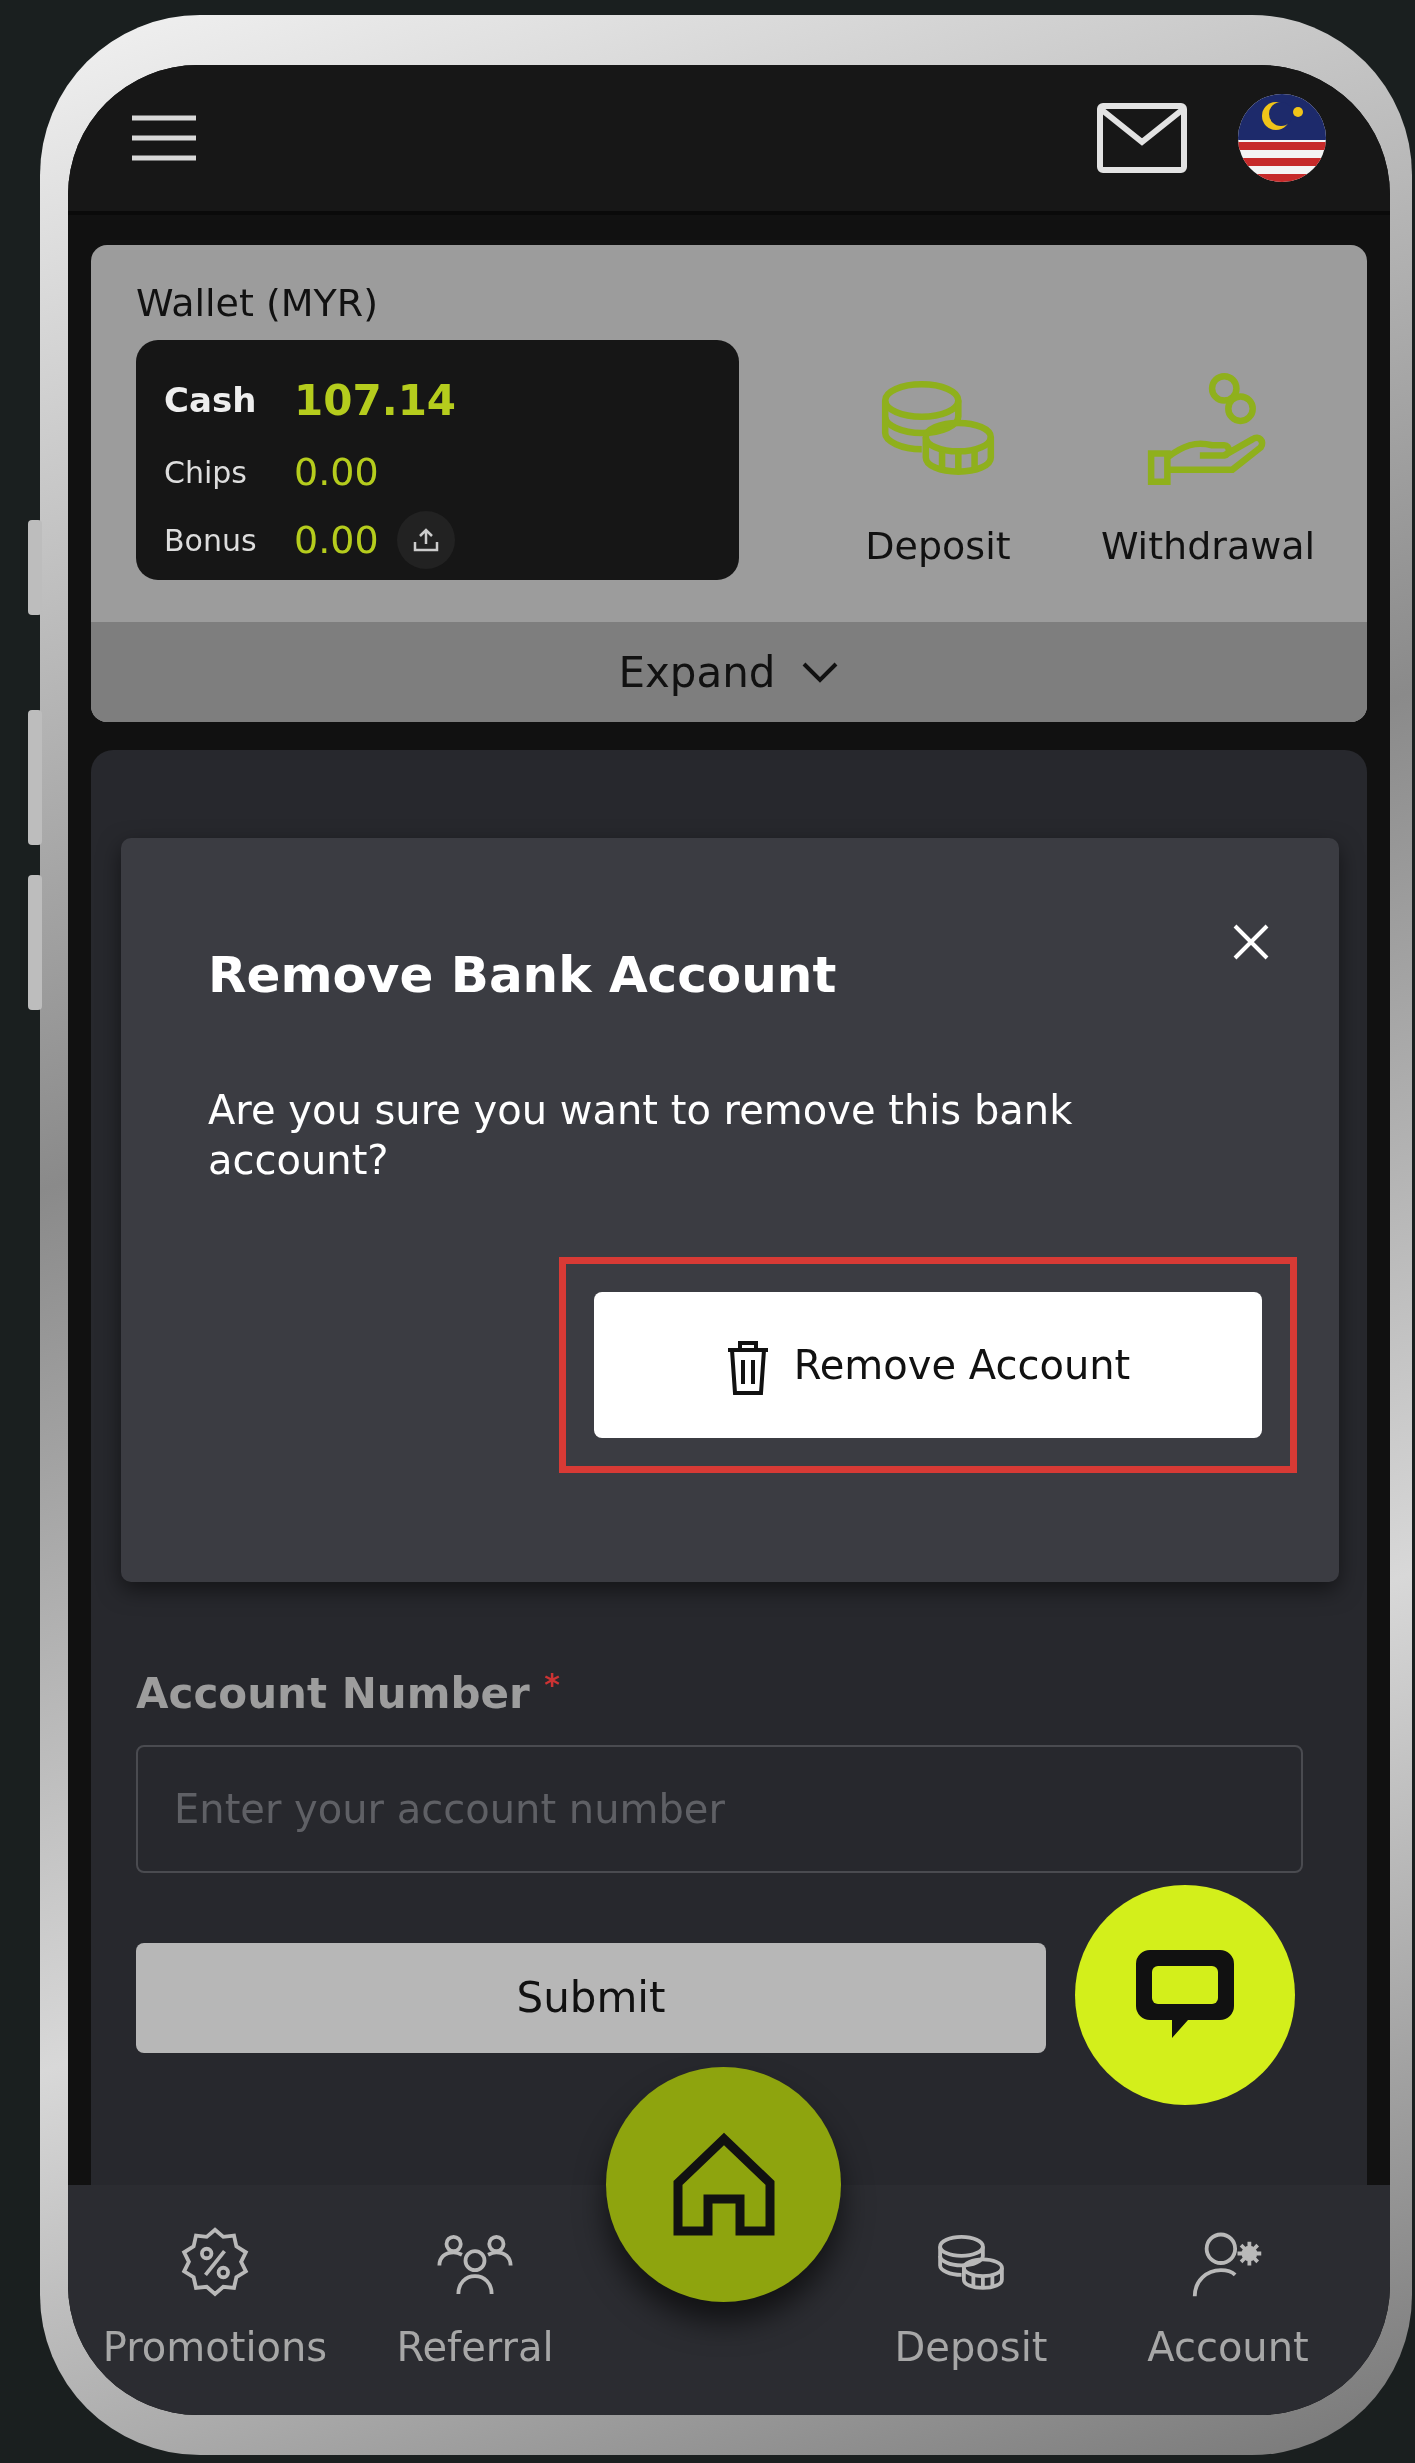 This screenshot has height=2463, width=1415. What do you see at coordinates (552, 1684) in the screenshot?
I see `required-mark: *` at bounding box center [552, 1684].